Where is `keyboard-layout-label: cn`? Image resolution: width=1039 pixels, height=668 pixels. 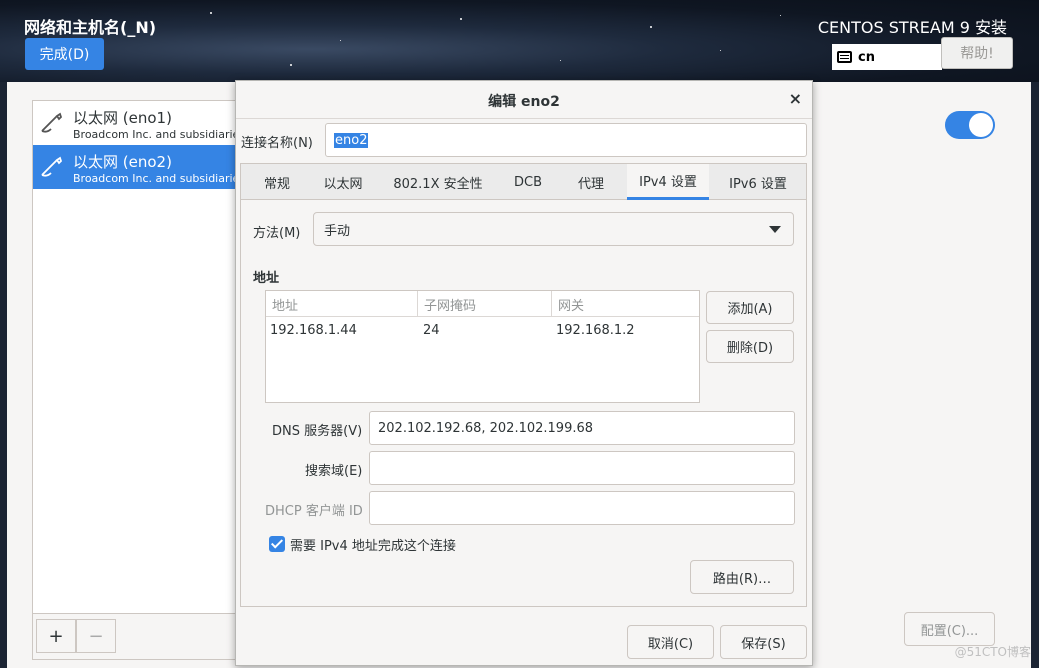 keyboard-layout-label: cn is located at coordinates (866, 57).